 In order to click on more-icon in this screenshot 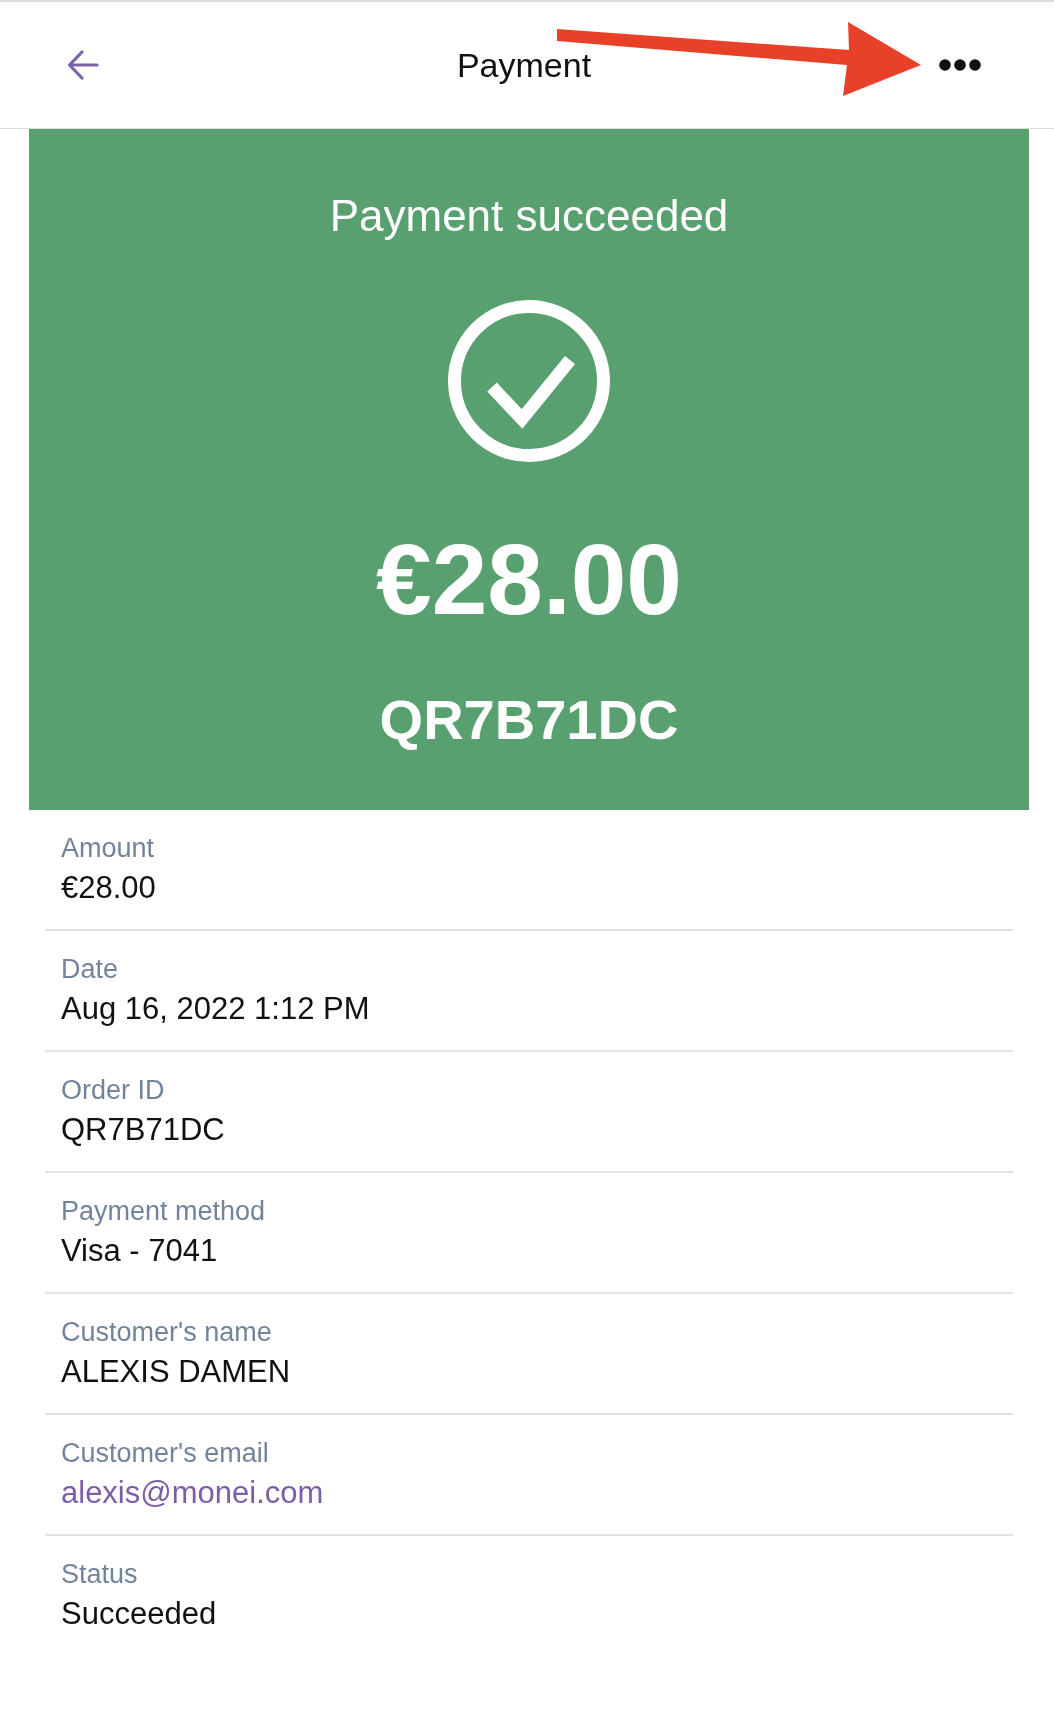, I will do `click(960, 65)`.